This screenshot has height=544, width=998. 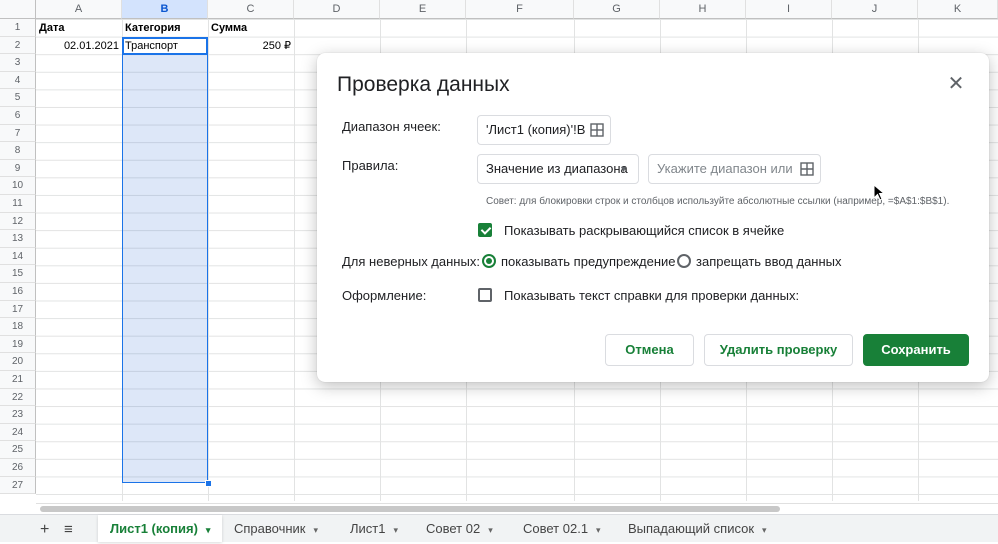 I want to click on tab-label: Выпадающий список, so click(x=691, y=528).